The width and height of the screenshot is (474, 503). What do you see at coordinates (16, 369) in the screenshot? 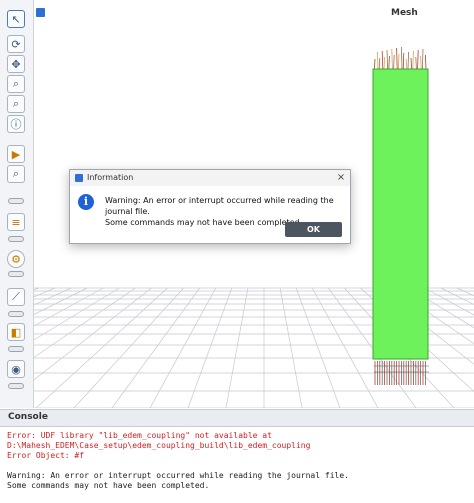
I see `eye-icon: ◉` at bounding box center [16, 369].